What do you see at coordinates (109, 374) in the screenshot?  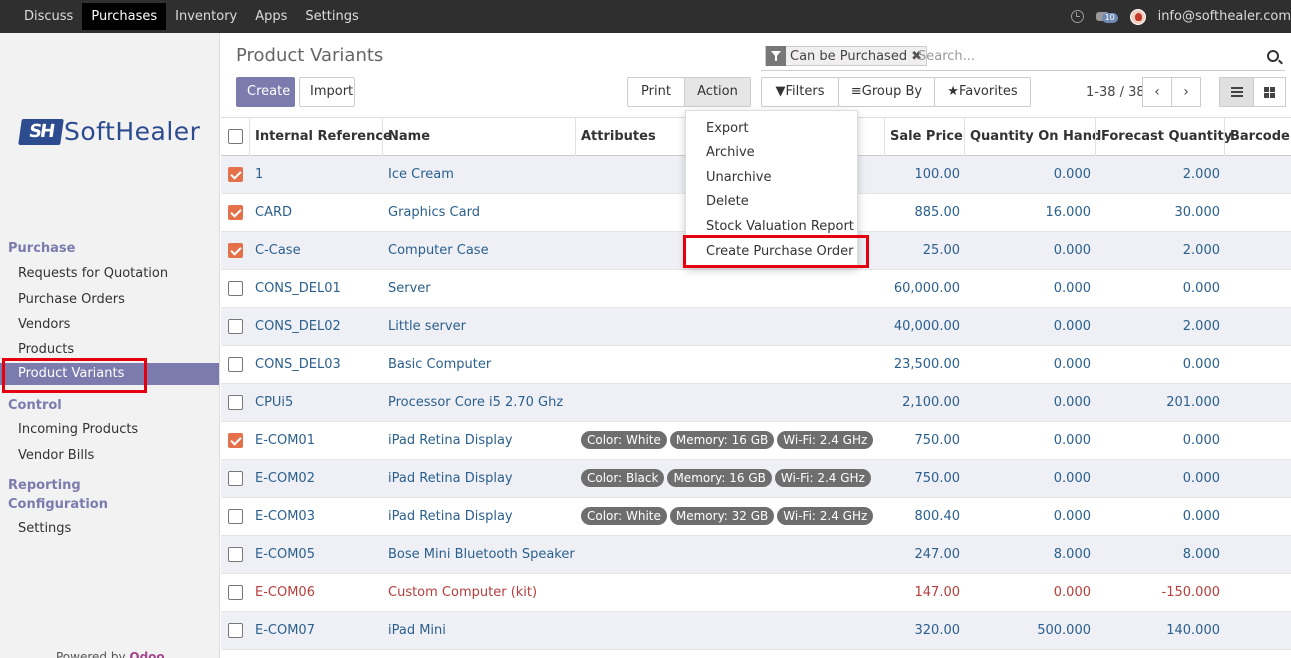 I see `sidebar-item-product-variants: Product Variants` at bounding box center [109, 374].